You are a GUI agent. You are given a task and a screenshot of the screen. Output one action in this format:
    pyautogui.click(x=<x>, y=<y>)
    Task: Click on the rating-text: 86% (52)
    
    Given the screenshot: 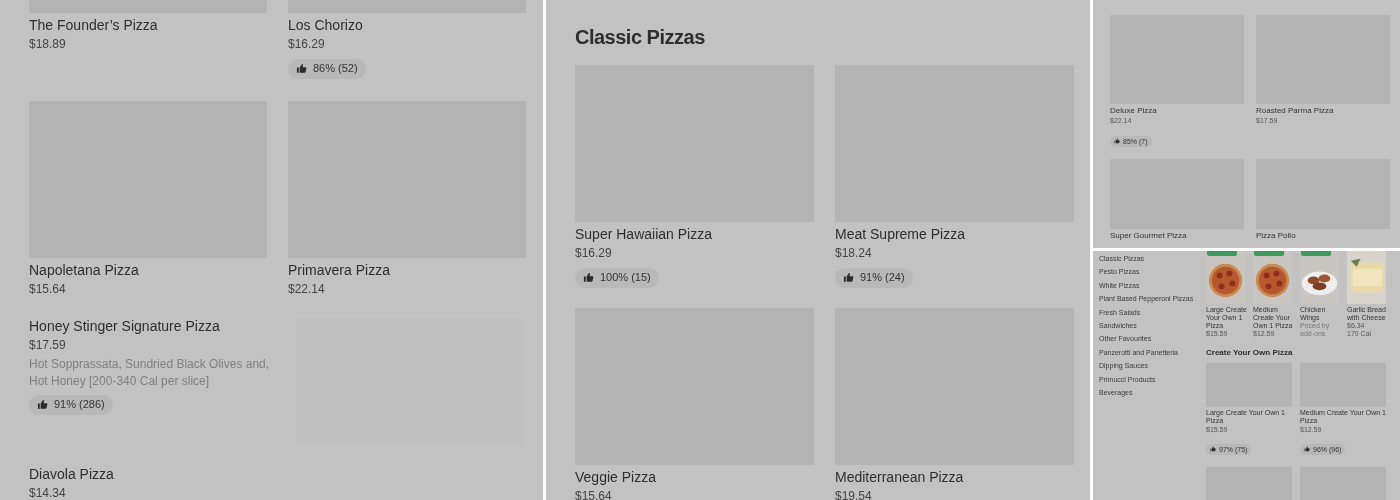 What is the action you would take?
    pyautogui.click(x=335, y=69)
    